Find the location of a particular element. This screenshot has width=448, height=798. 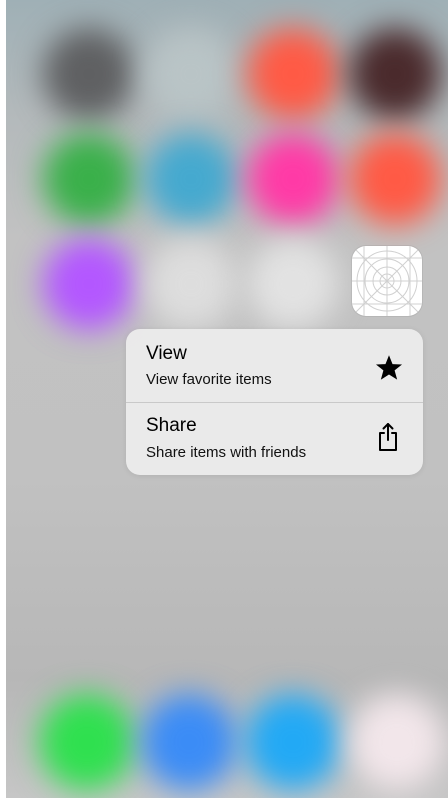

app-icon-template is located at coordinates (387, 281).